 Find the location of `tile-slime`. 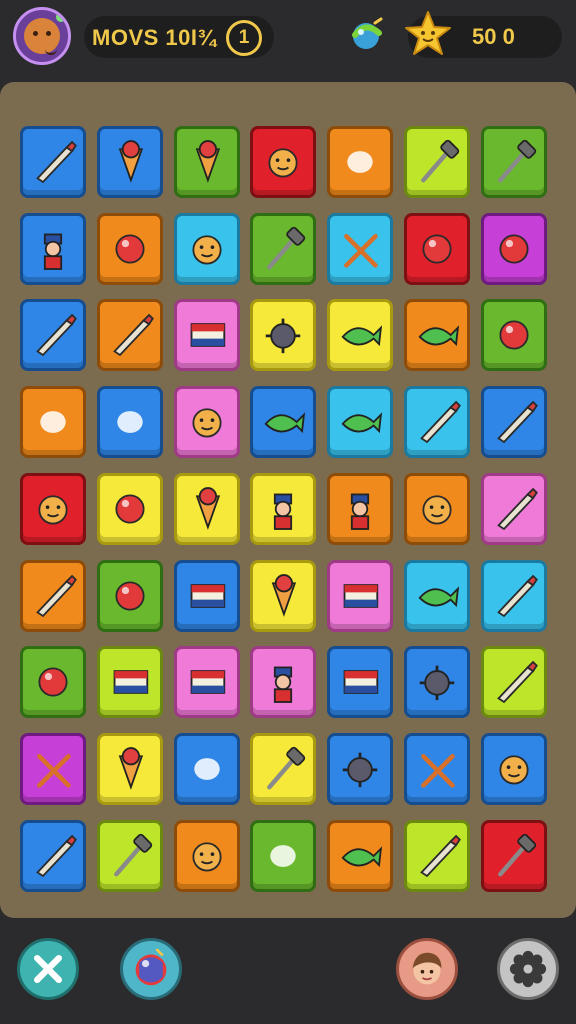

tile-slime is located at coordinates (437, 335).